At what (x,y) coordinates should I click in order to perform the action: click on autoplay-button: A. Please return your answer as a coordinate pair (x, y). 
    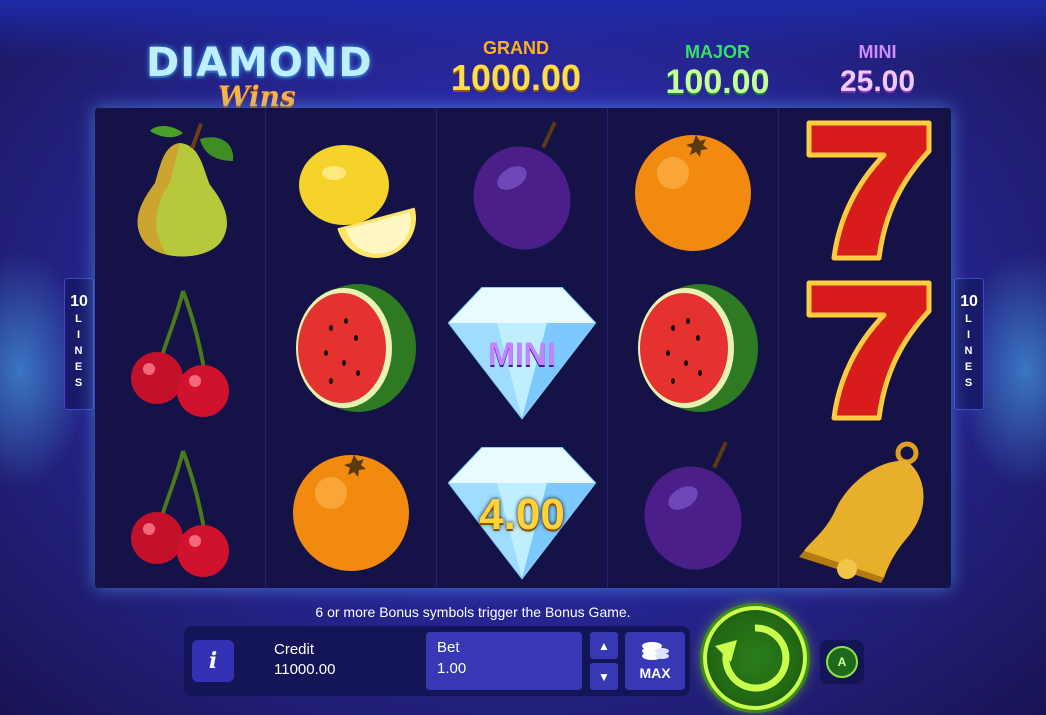
    Looking at the image, I should click on (842, 662).